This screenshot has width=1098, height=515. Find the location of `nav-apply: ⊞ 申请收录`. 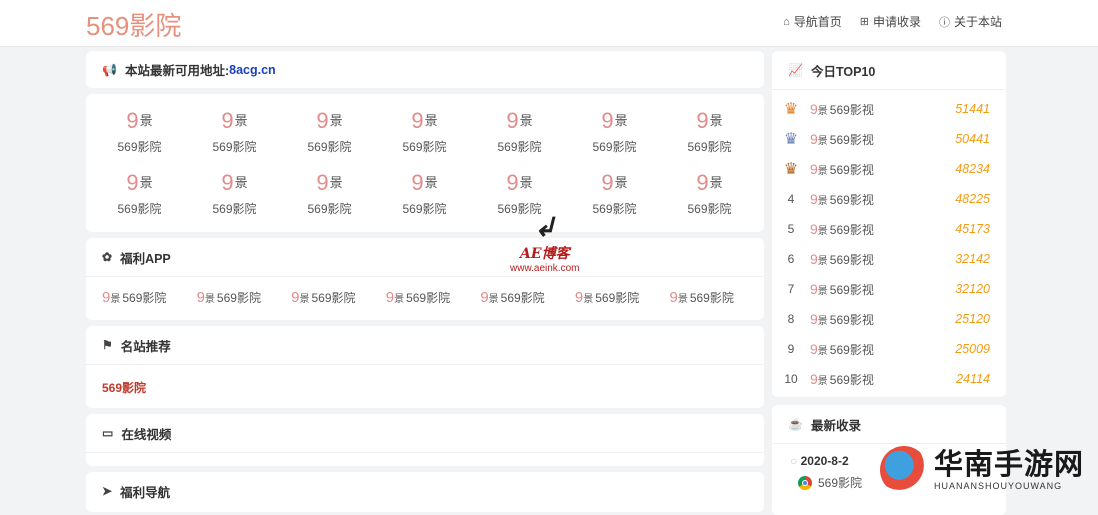

nav-apply: ⊞ 申请收录 is located at coordinates (890, 21).